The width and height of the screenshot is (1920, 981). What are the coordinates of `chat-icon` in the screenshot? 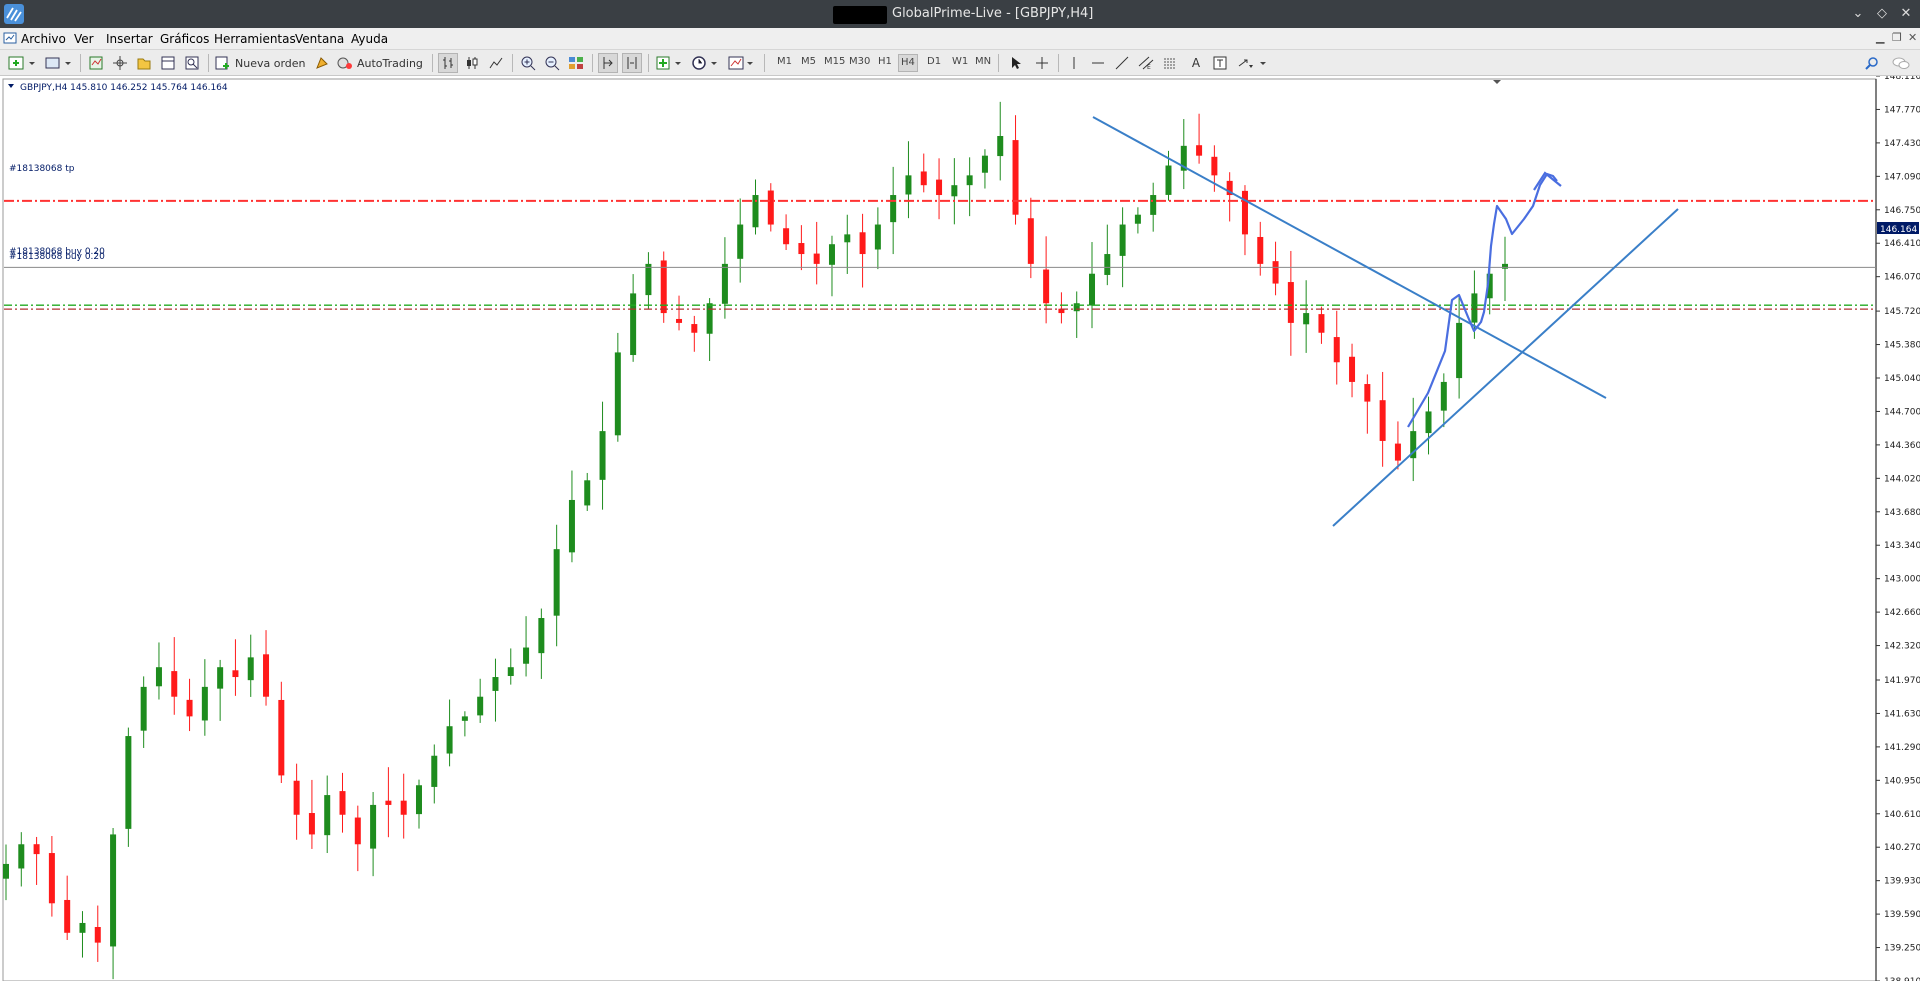 It's located at (1901, 63).